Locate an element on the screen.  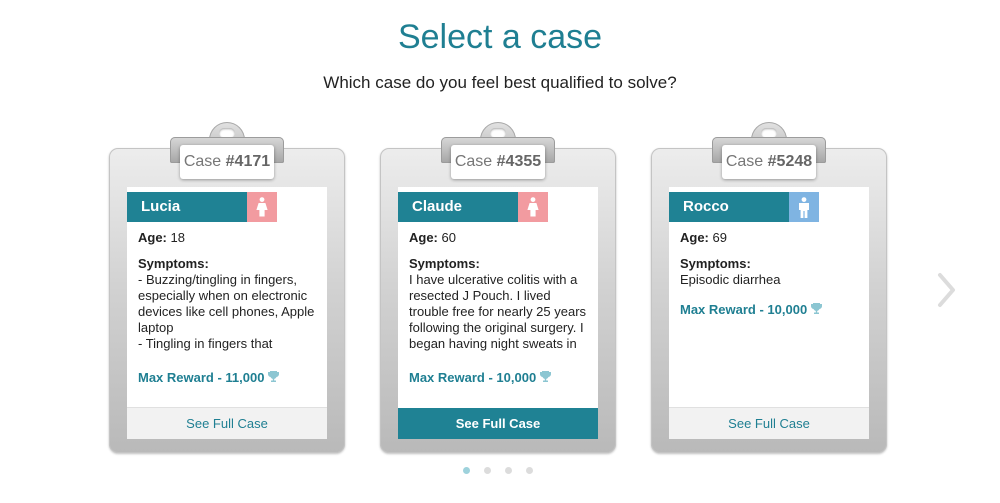
reward-text: Max Reward - 11,000 is located at coordinates (201, 377).